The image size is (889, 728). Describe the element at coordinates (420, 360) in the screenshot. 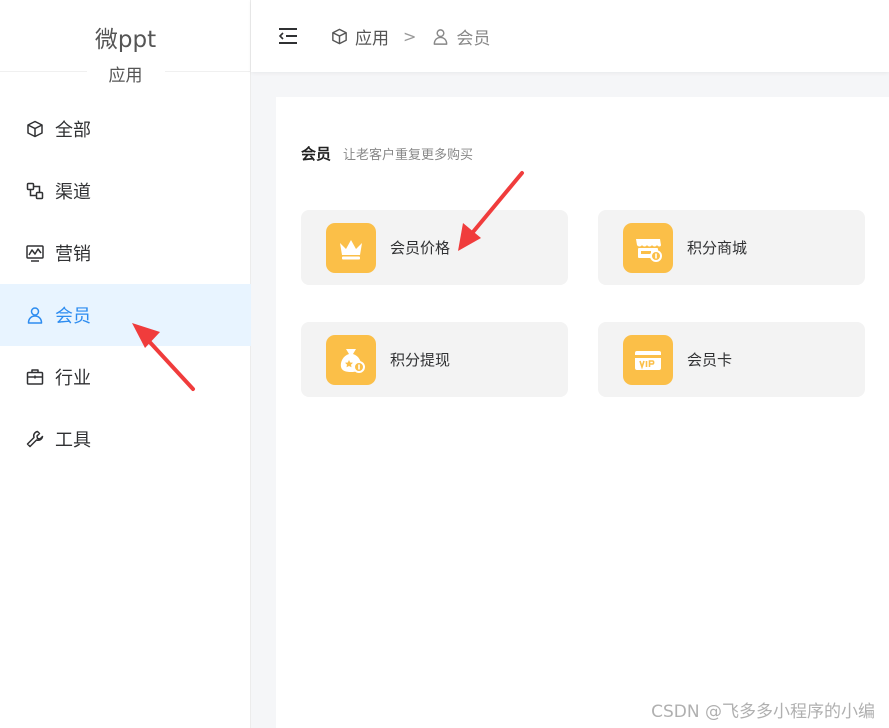

I see `tile-label: 积分提现` at that location.